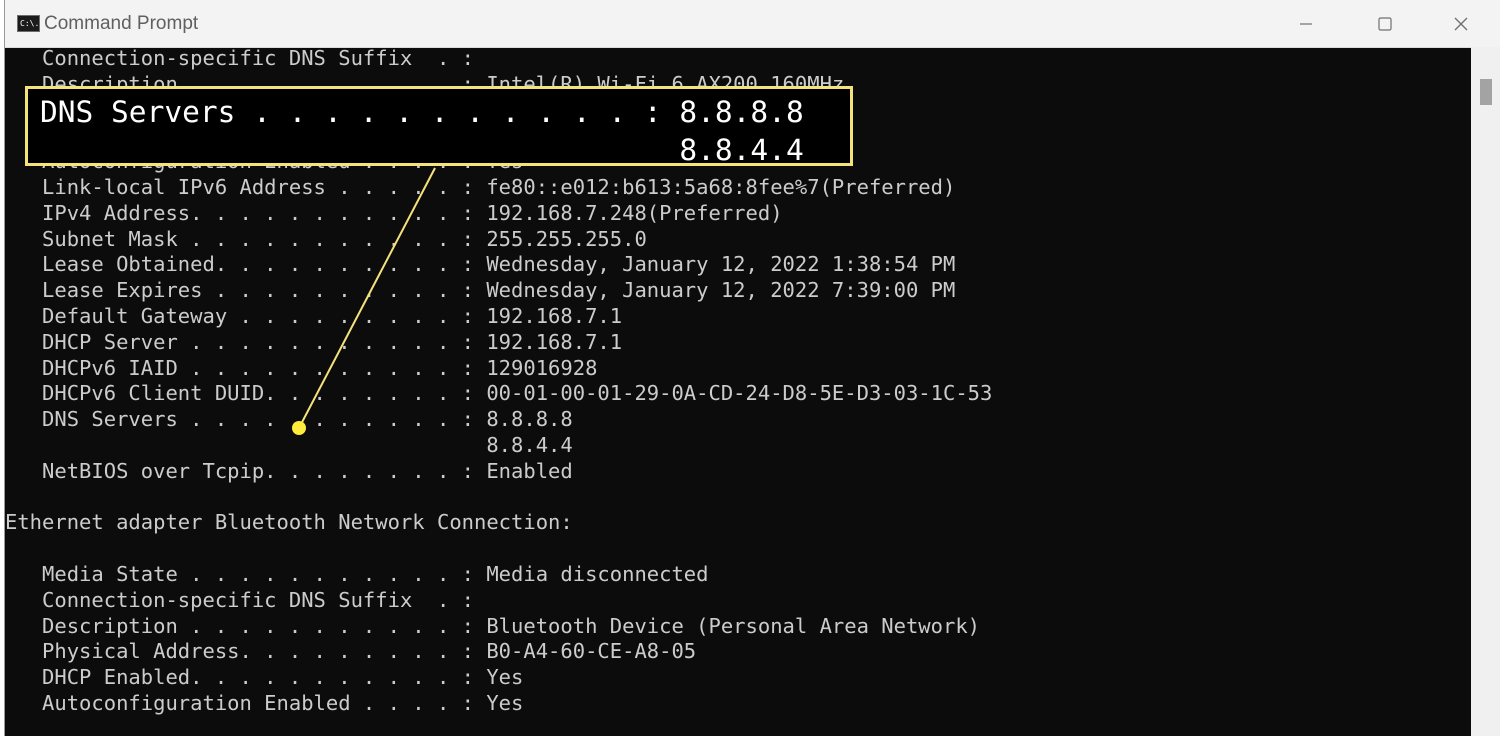  I want to click on maximize-icon, so click(1385, 24).